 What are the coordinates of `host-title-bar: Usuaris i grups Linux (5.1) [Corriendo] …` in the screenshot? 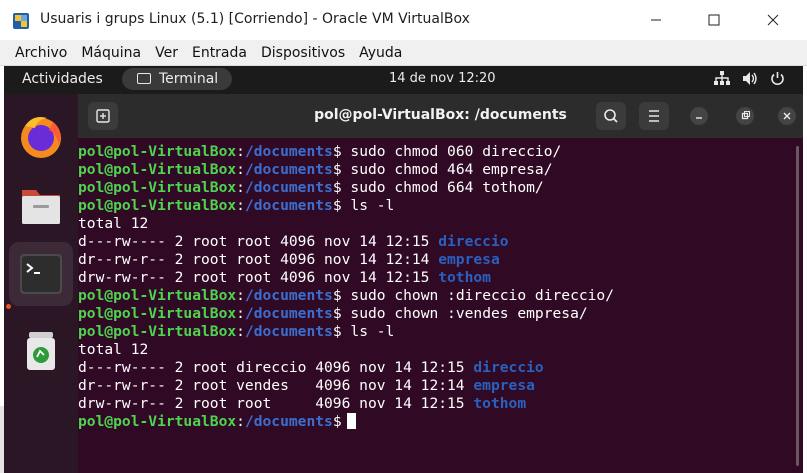 It's located at (403, 20).